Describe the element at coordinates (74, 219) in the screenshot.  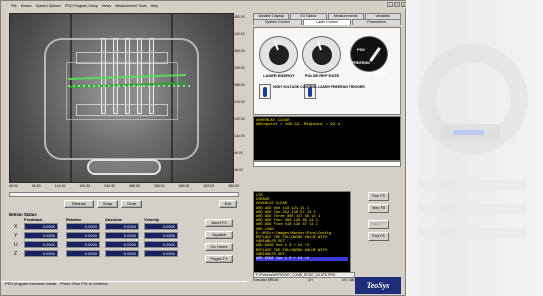
I see `relative-header: Relative` at that location.